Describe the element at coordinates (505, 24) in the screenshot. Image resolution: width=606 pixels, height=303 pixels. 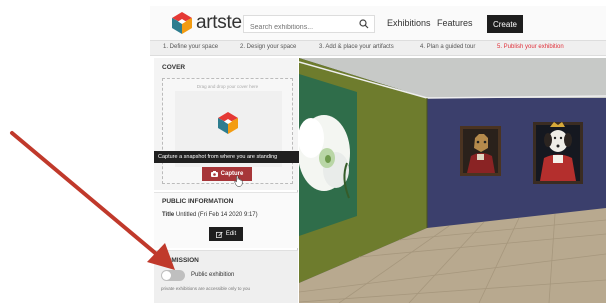
I see `create-button: Create` at that location.